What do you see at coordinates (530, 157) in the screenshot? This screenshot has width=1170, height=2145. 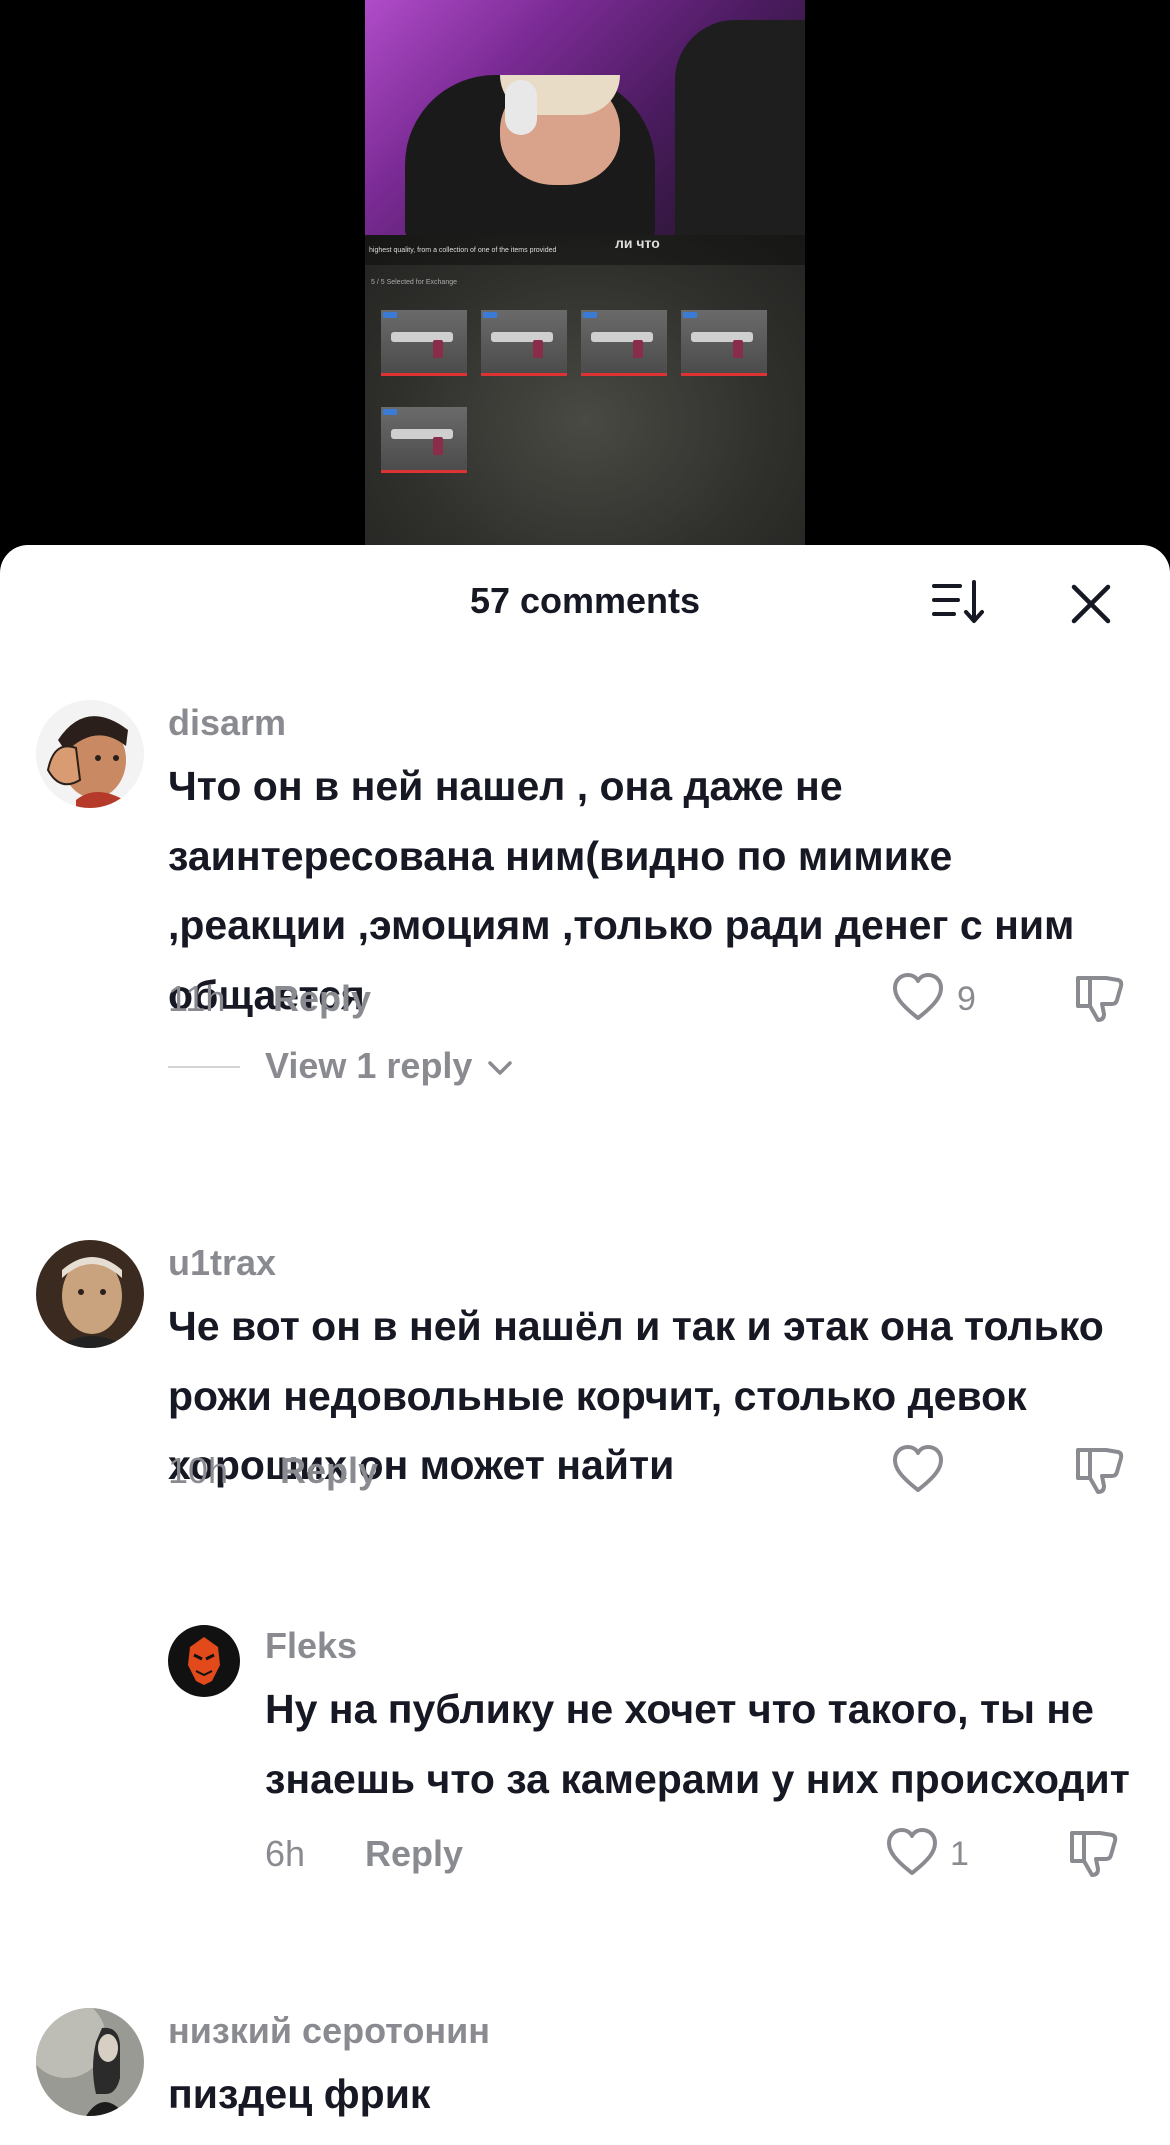 I see `streamer-figure` at bounding box center [530, 157].